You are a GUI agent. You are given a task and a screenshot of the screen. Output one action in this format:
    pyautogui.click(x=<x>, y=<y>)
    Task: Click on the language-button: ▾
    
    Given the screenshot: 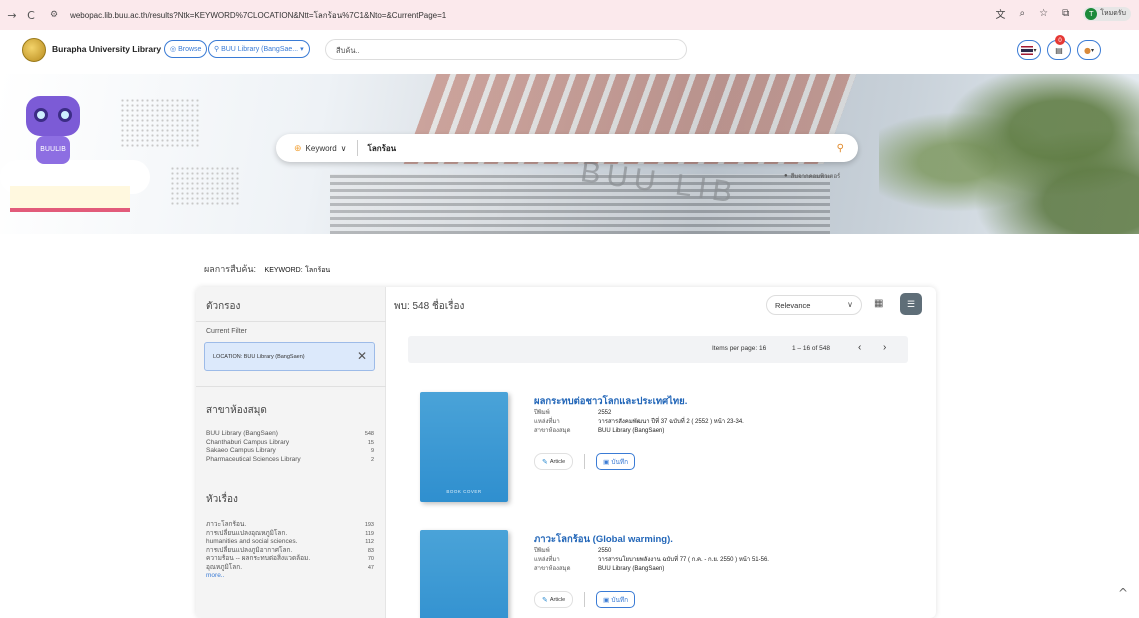 What is the action you would take?
    pyautogui.click(x=1029, y=50)
    